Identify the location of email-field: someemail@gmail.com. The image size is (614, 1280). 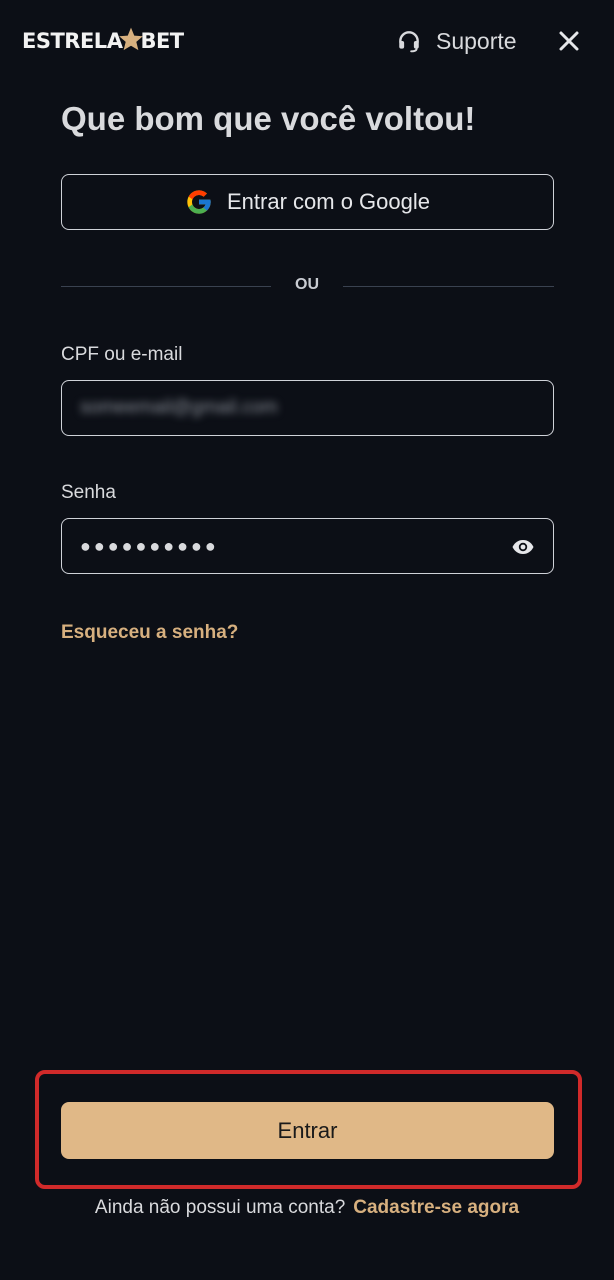
(307, 408).